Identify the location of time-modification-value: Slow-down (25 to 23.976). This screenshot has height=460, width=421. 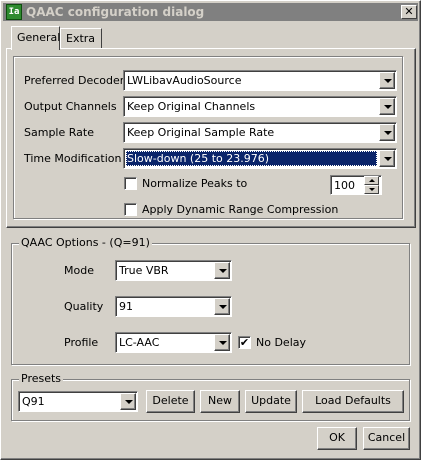
(251, 158).